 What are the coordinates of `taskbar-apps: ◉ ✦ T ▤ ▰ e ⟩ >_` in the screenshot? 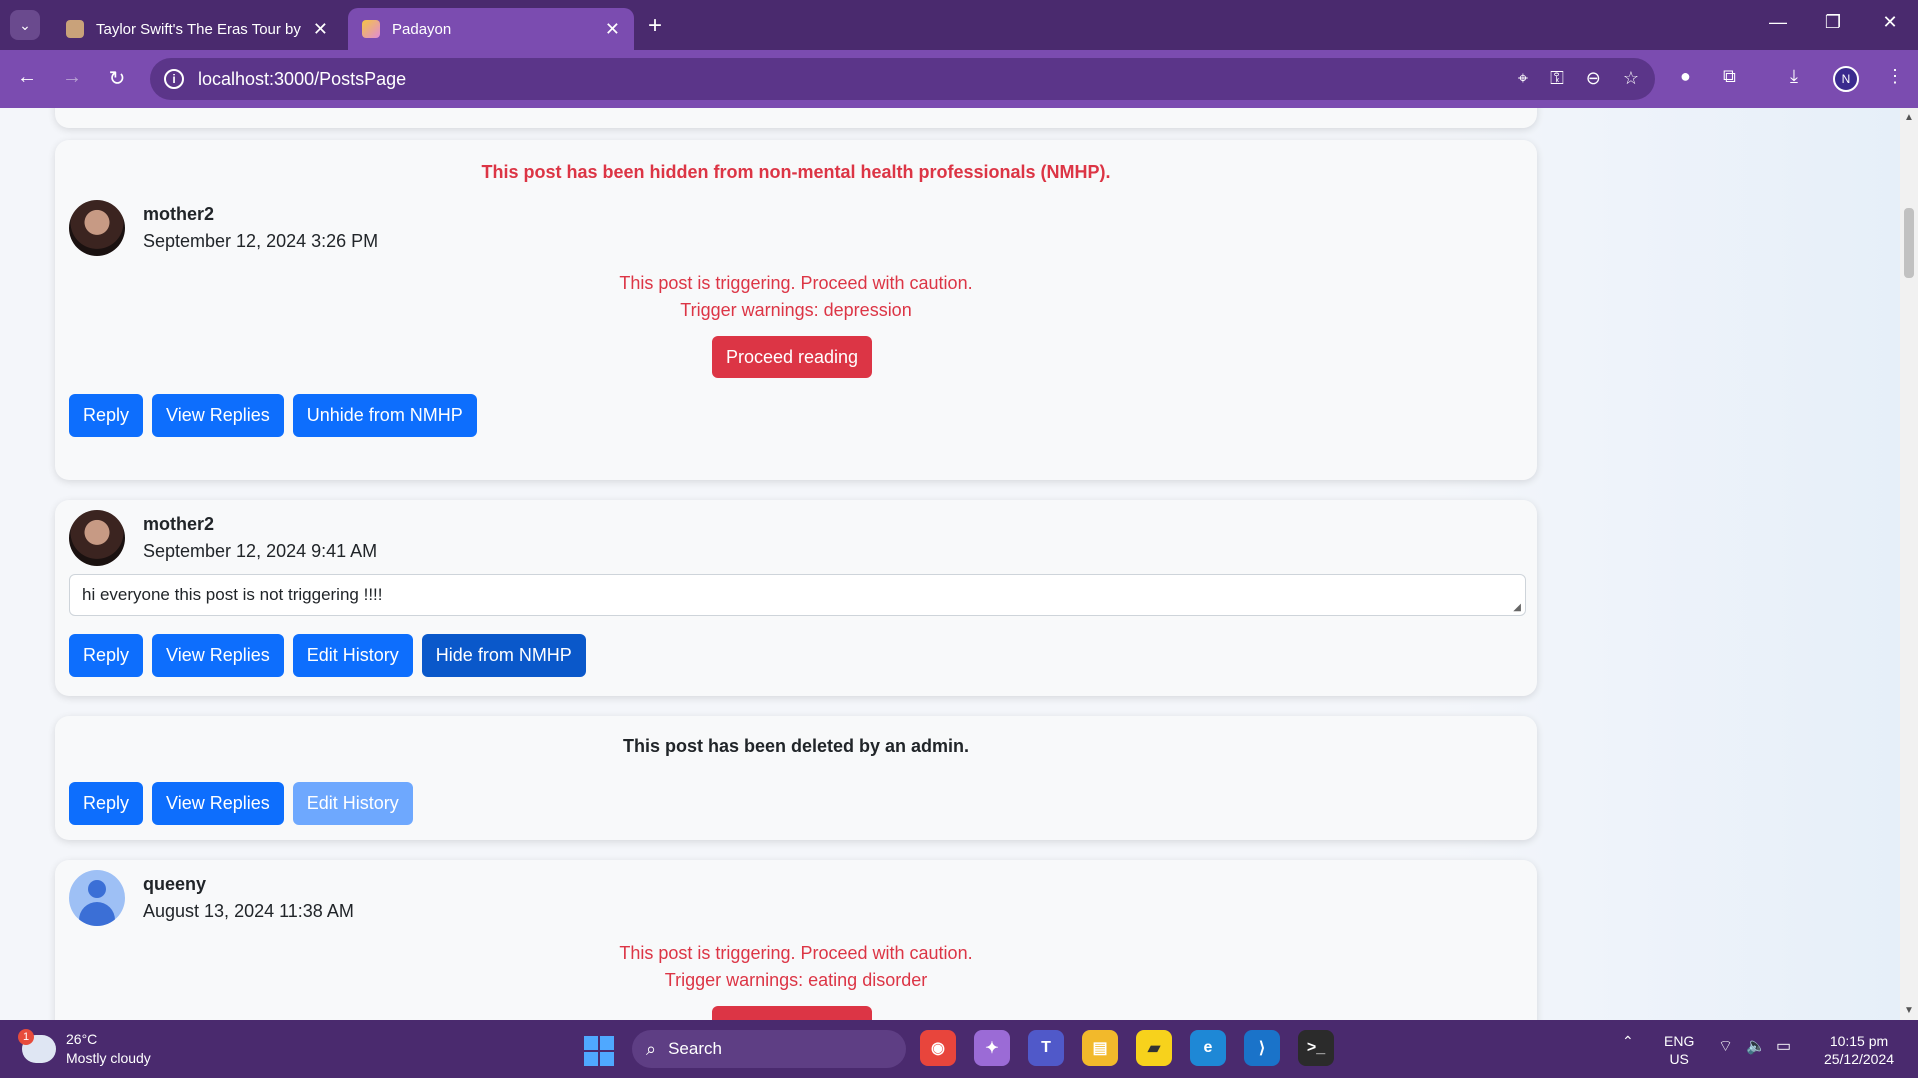 It's located at (1127, 1048).